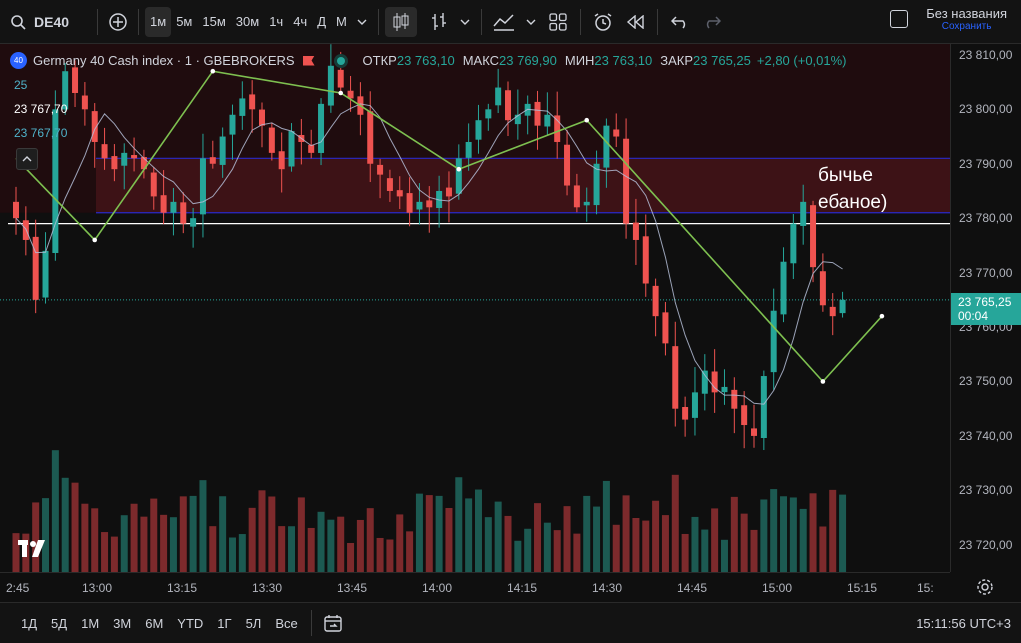  I want to click on timeframe-2: 15м, so click(213, 22).